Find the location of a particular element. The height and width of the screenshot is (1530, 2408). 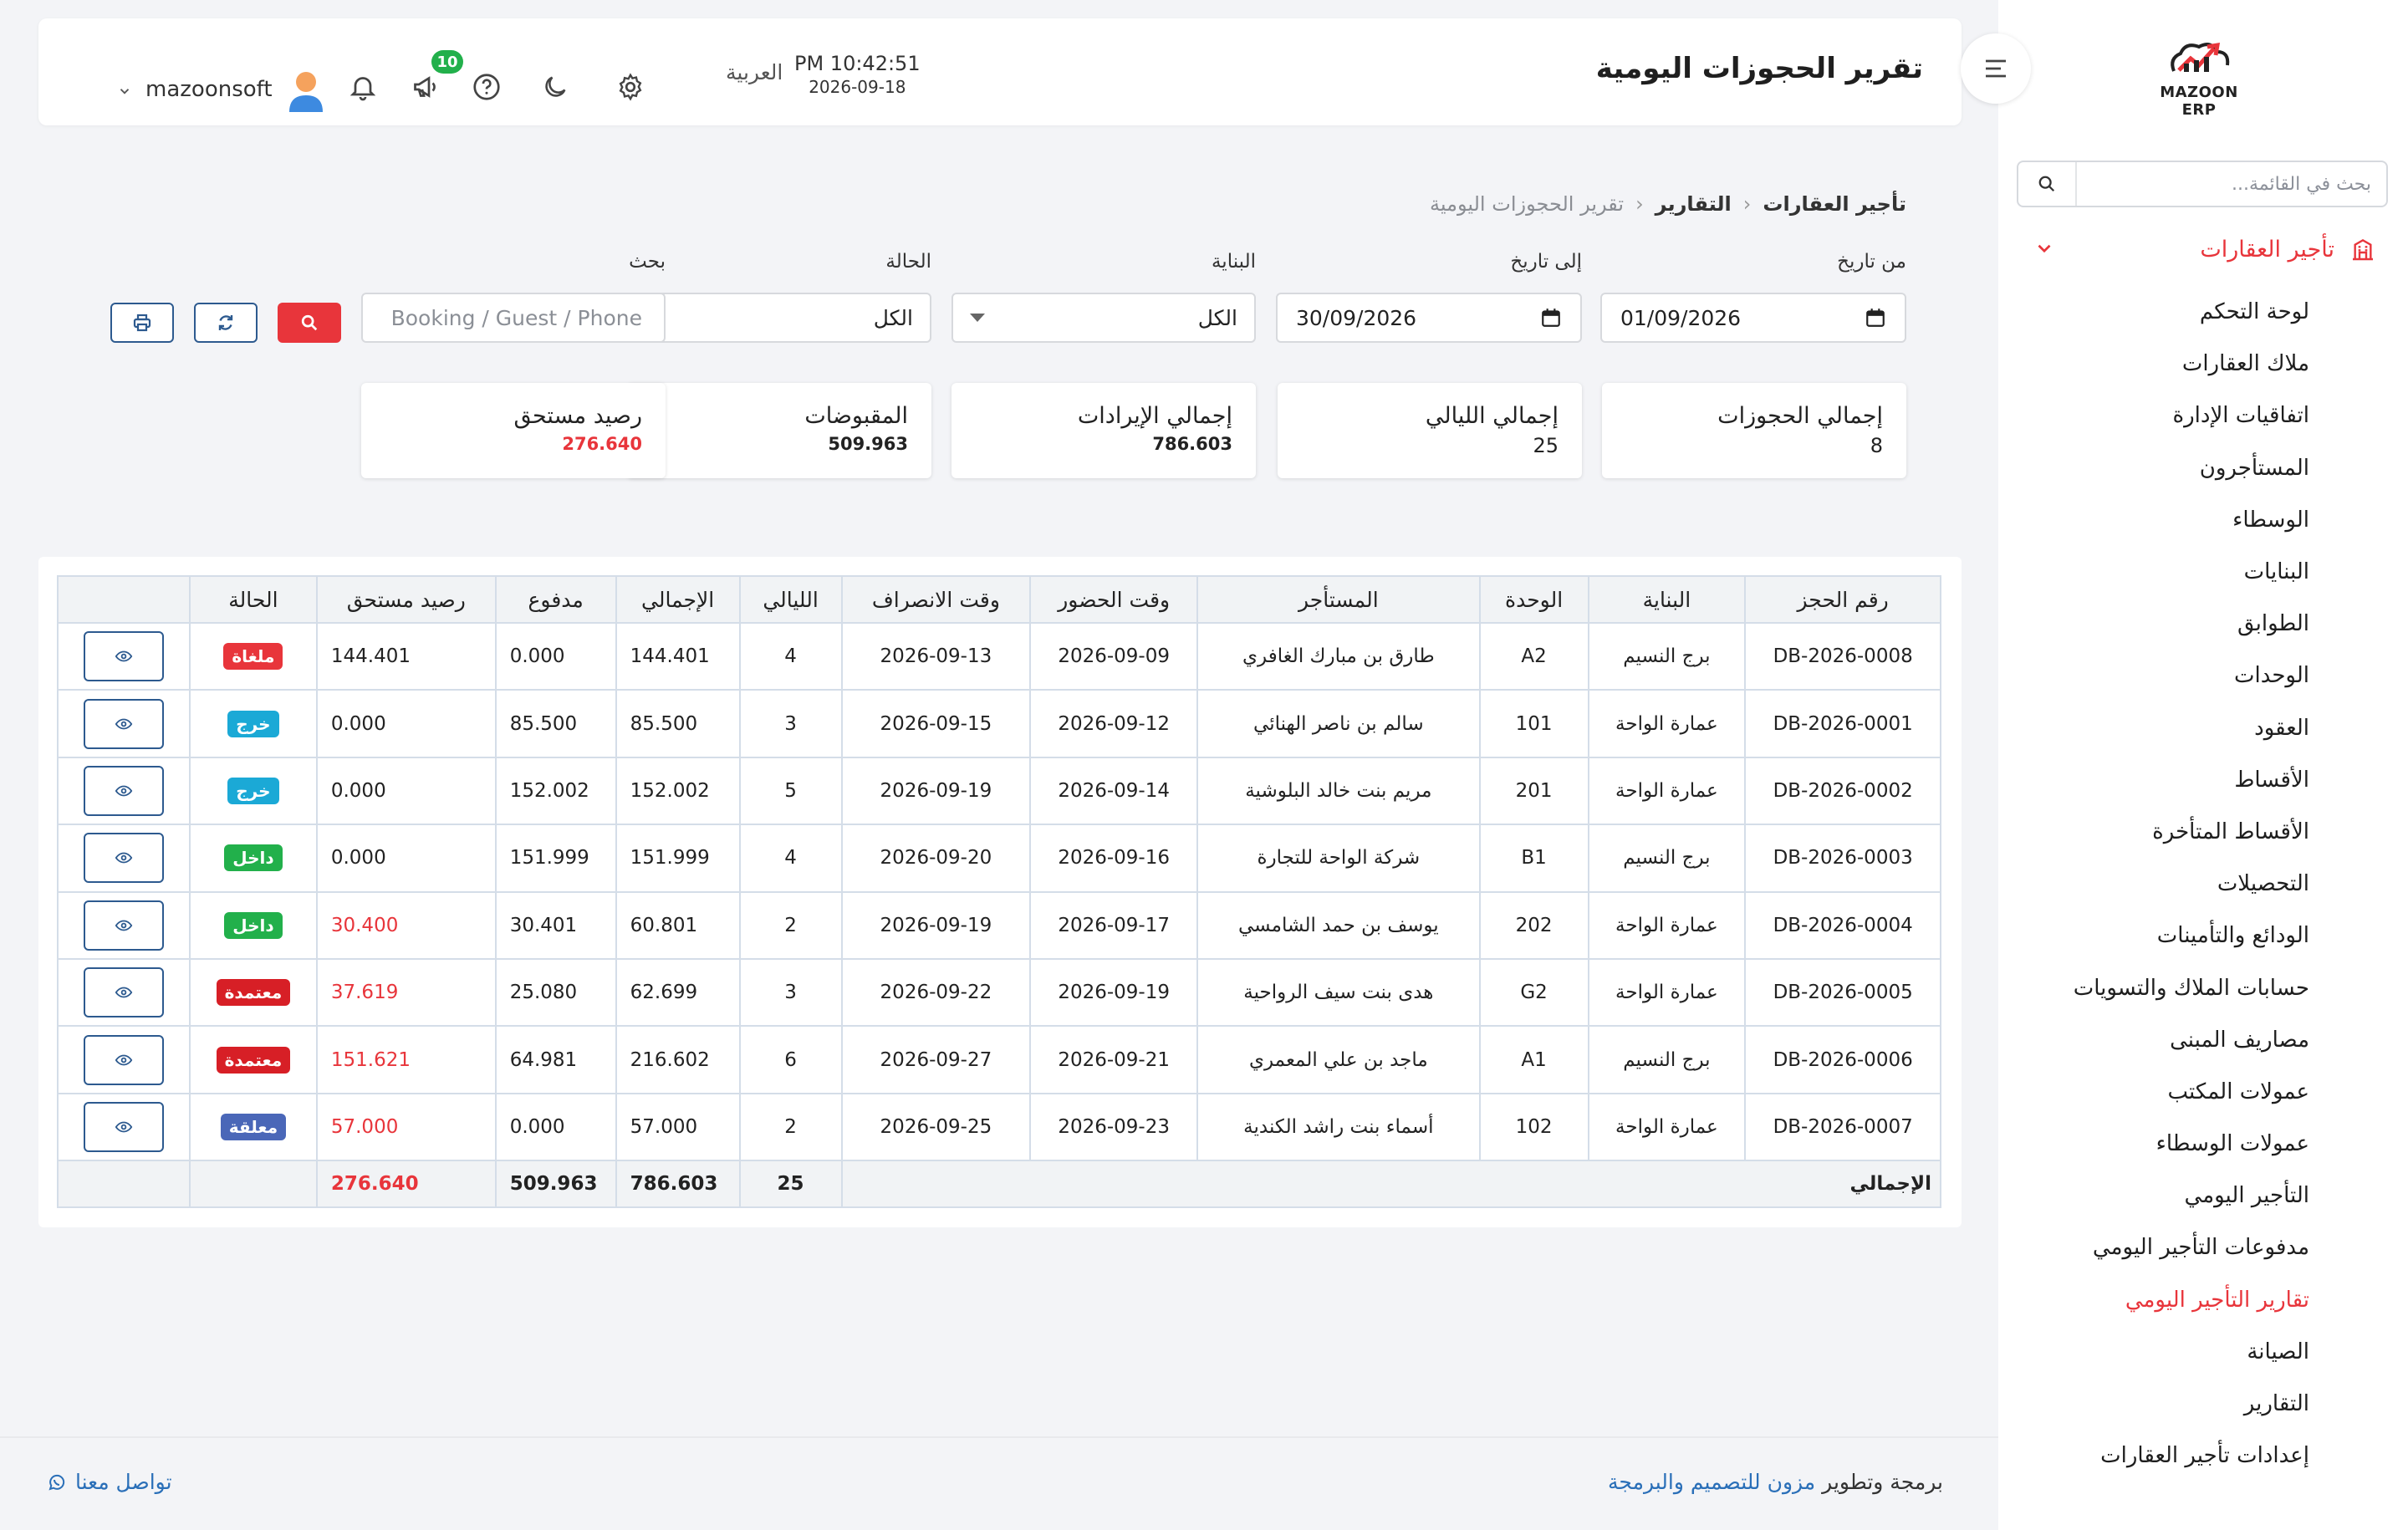

search-filter-input: Booking / Guest / Phone is located at coordinates (514, 318).